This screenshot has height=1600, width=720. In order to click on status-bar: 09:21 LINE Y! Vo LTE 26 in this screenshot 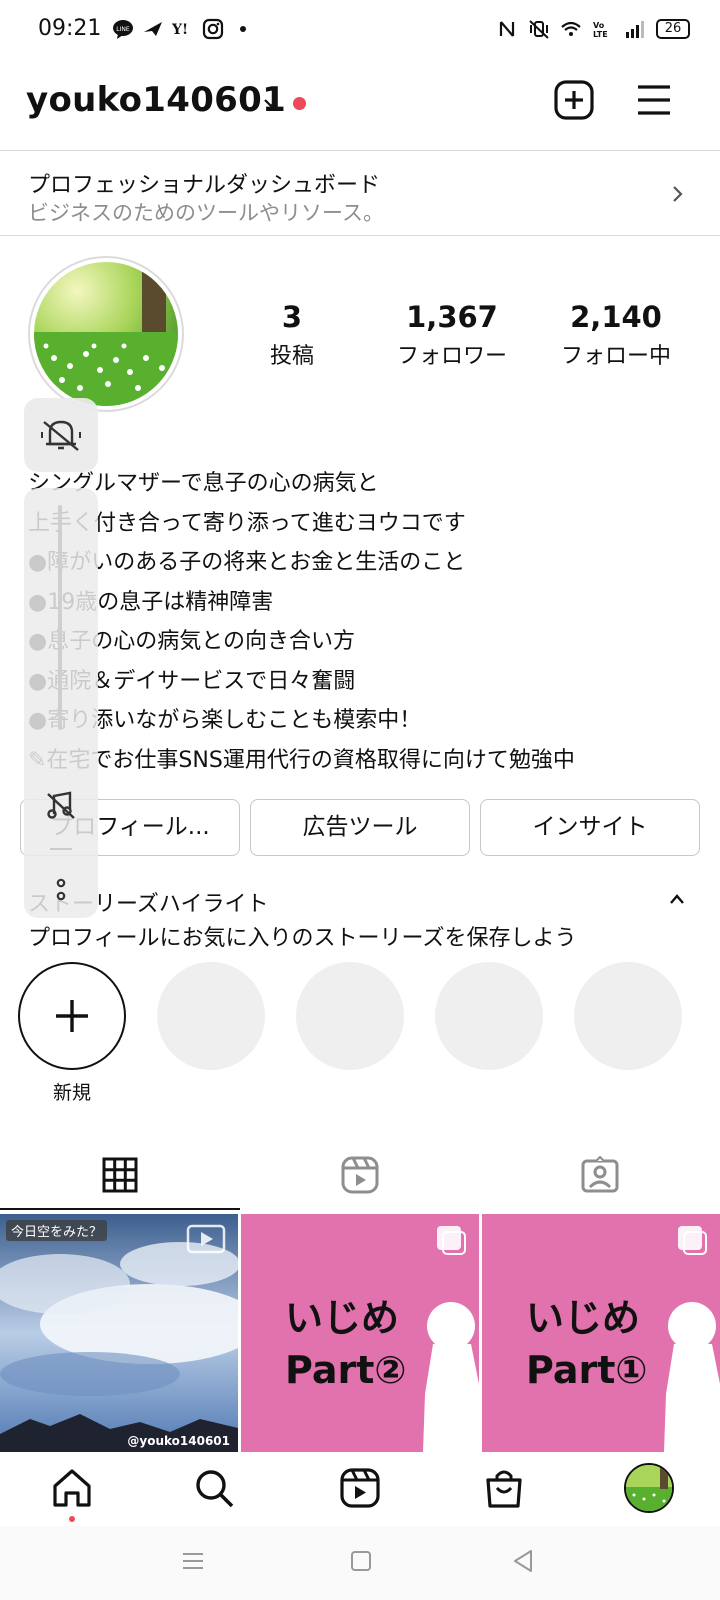, I will do `click(360, 31)`.